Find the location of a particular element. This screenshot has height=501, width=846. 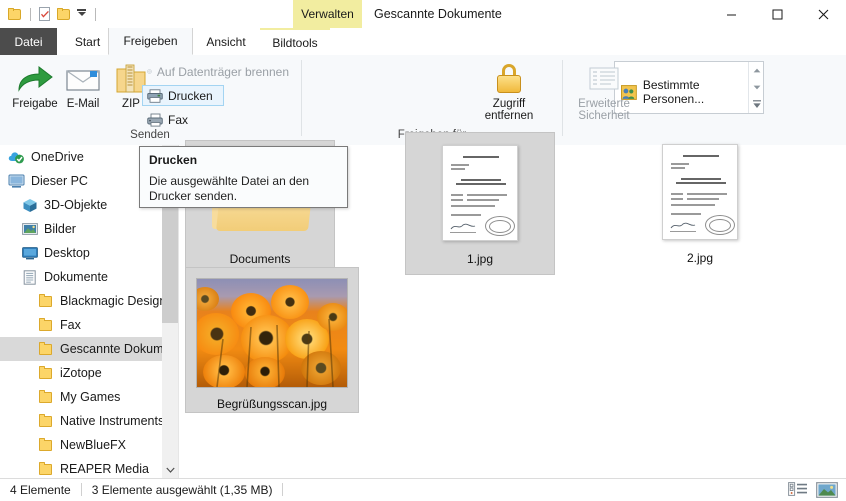

title-bar: Verwalten Gescannte Dokumente is located at coordinates (423, 14).